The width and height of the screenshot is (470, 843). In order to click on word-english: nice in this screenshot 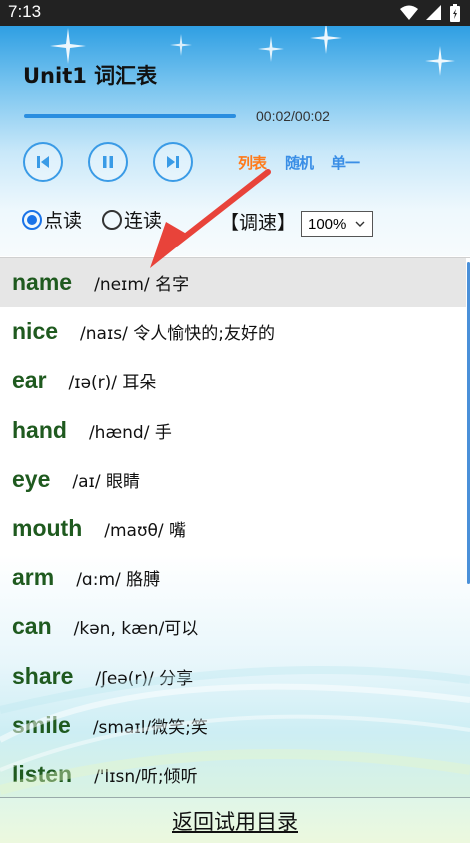, I will do `click(35, 331)`.